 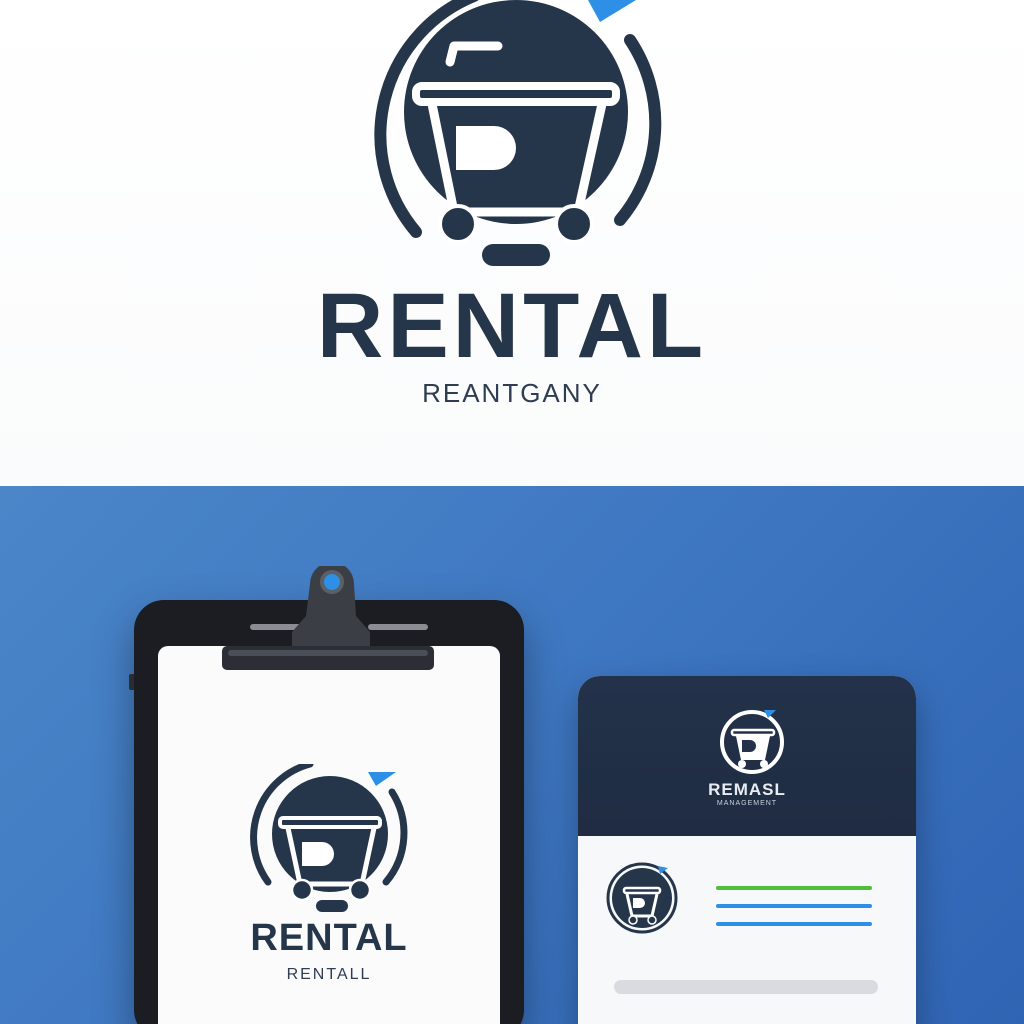 What do you see at coordinates (512, 326) in the screenshot?
I see `brand-title: RENTAL` at bounding box center [512, 326].